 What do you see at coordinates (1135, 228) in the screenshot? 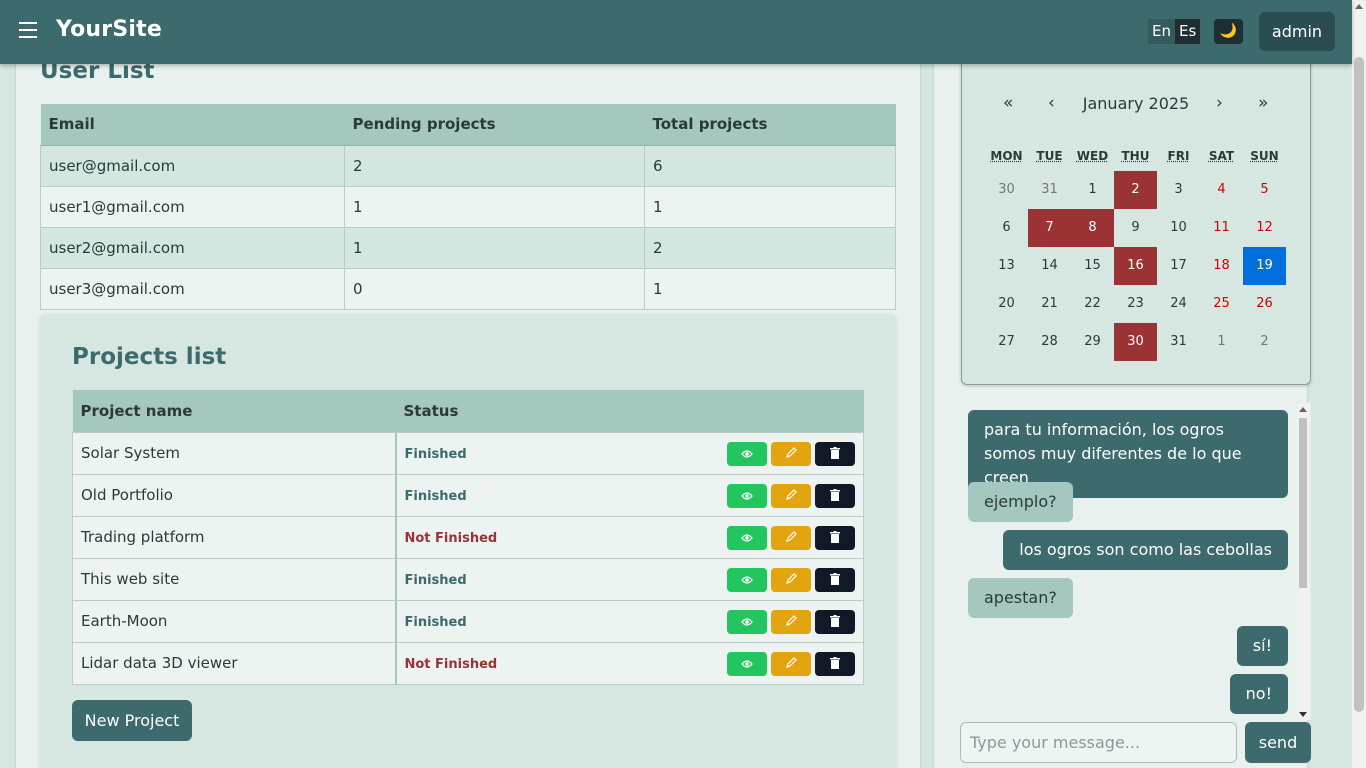
I see `calendar-day: 9` at bounding box center [1135, 228].